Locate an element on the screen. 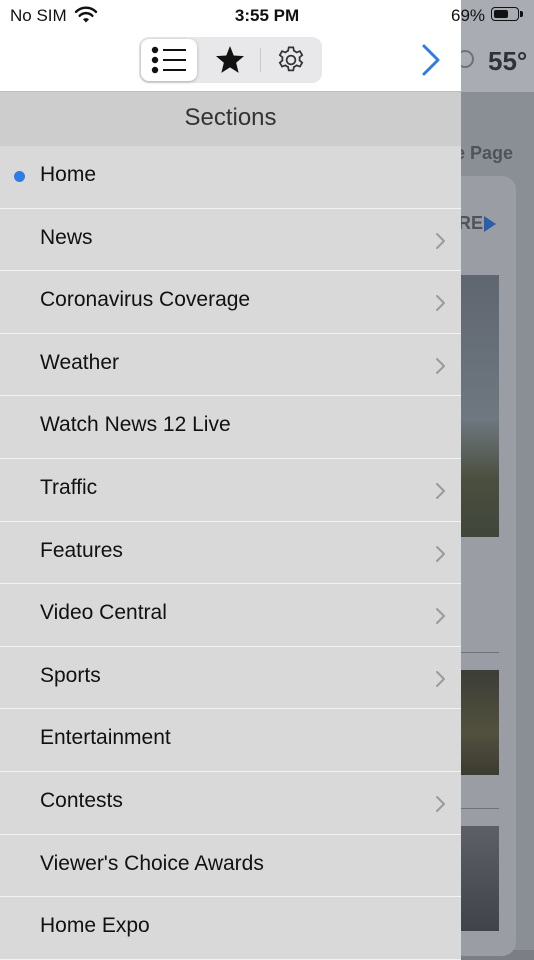 Image resolution: width=534 pixels, height=960 pixels. section-item: Home is located at coordinates (230, 177).